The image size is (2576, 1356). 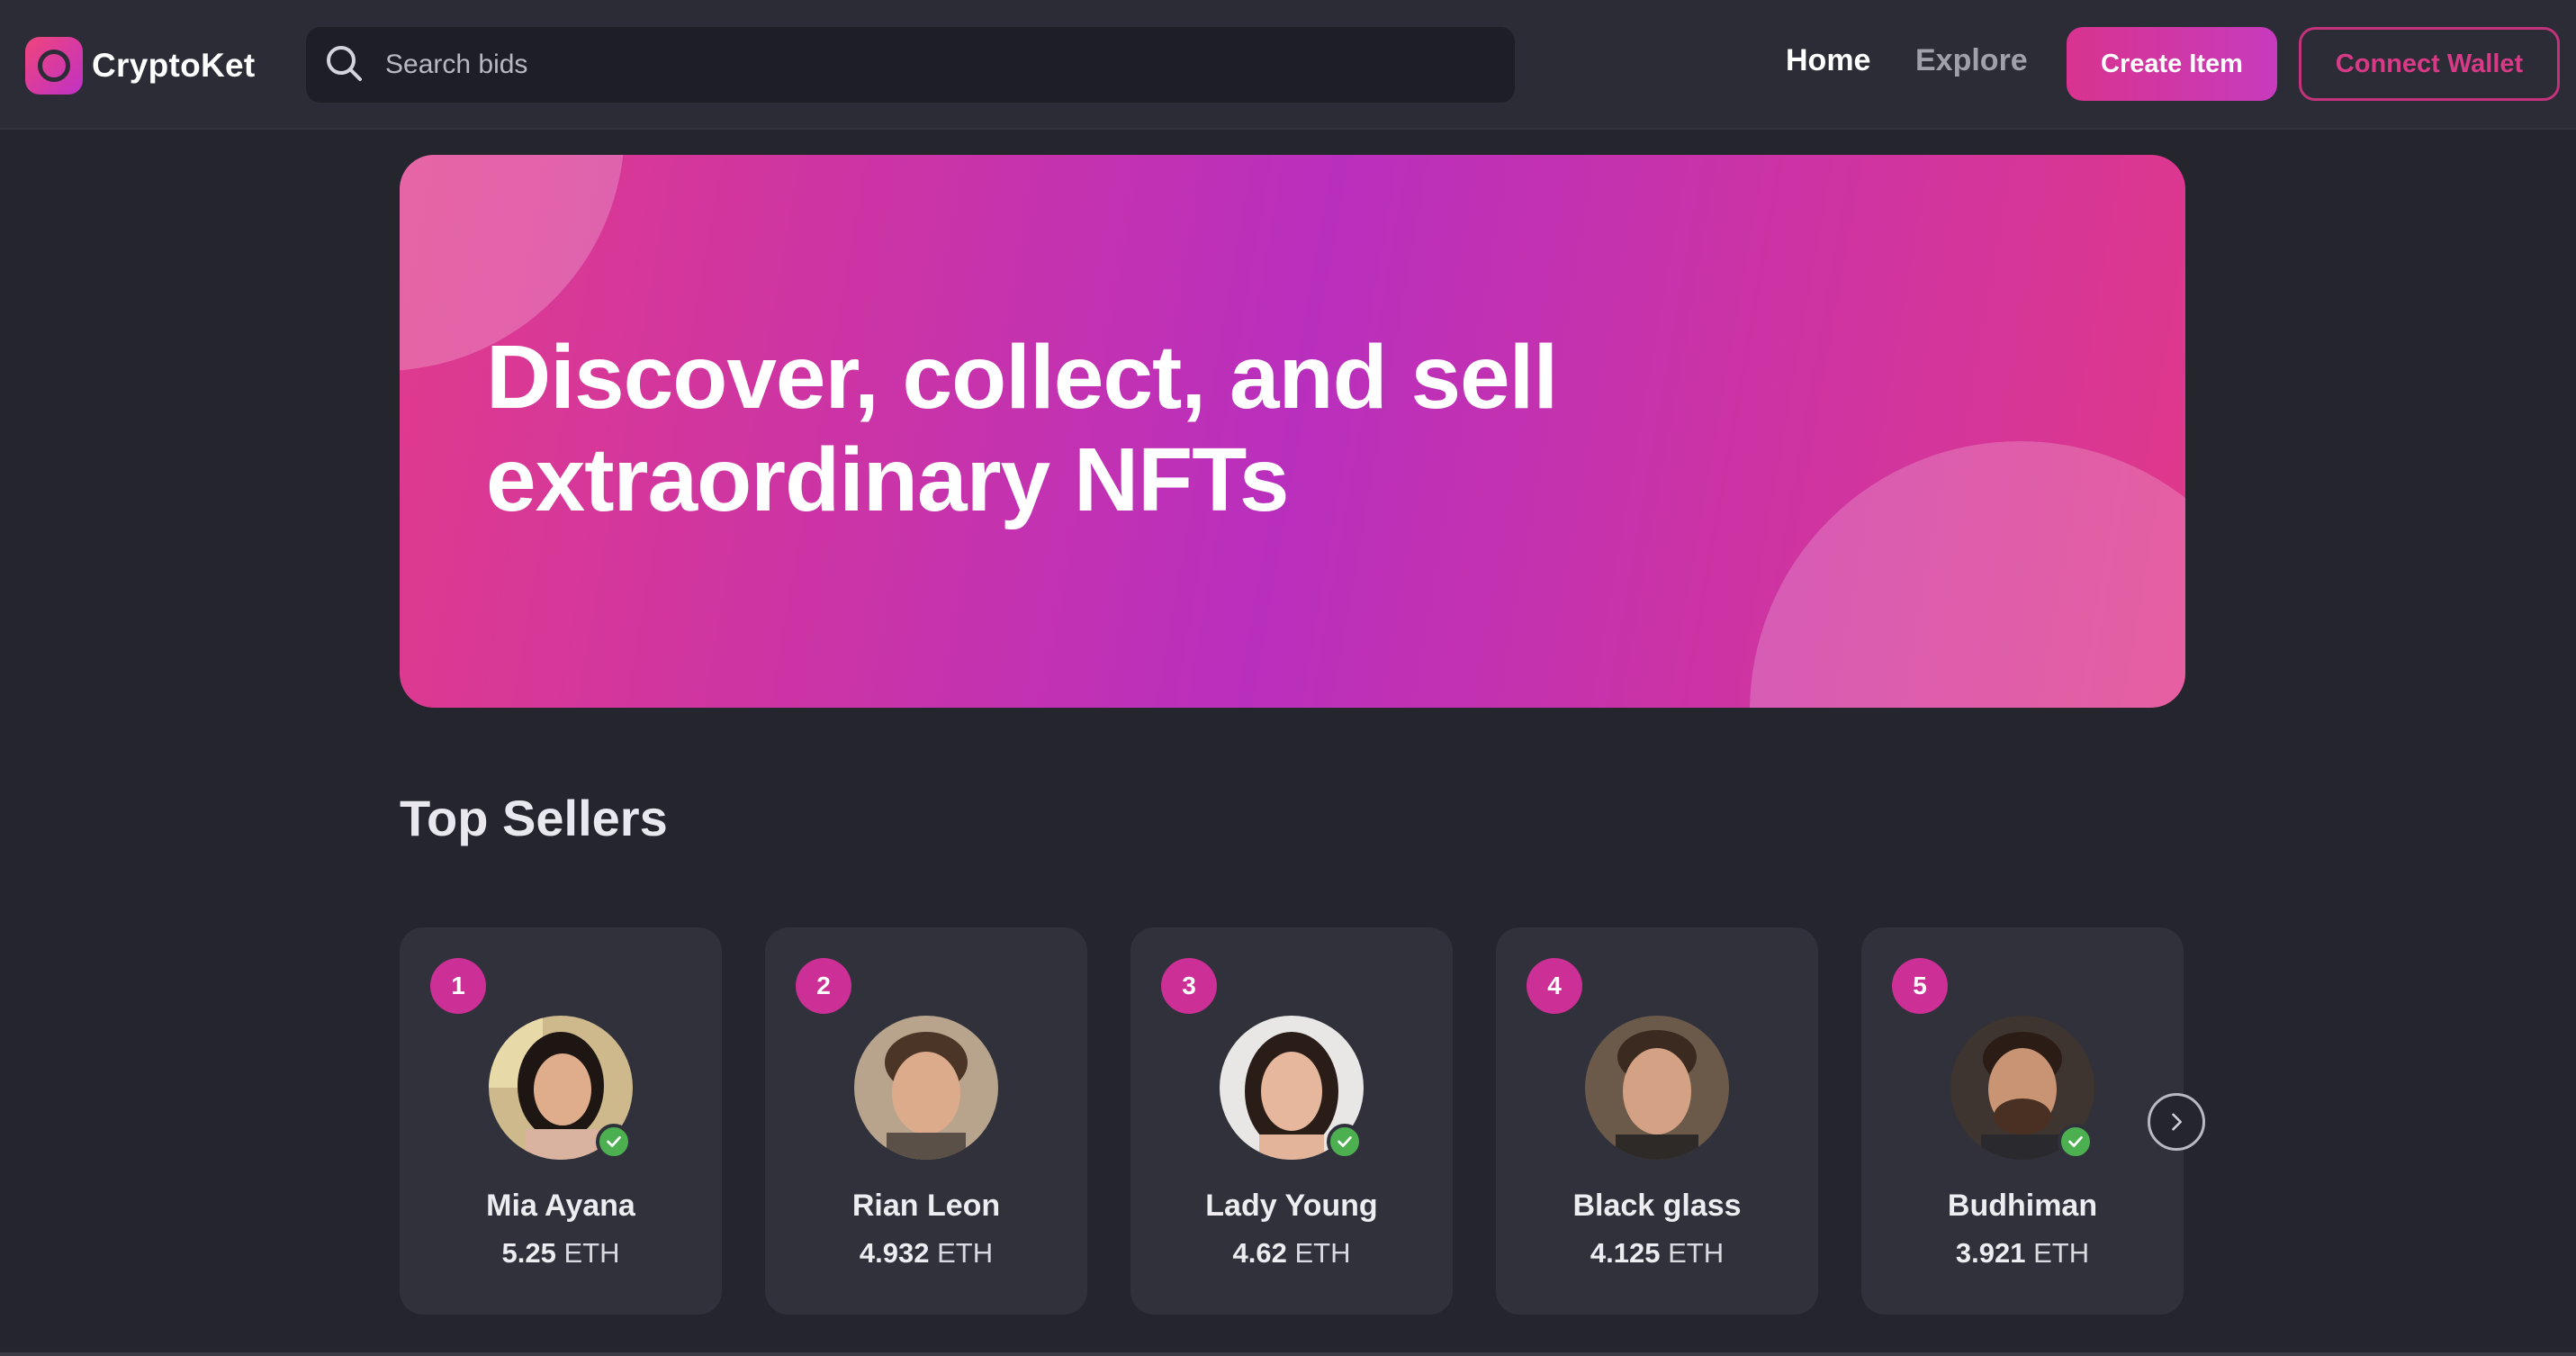 What do you see at coordinates (888, 480) in the screenshot?
I see `hero-title-line-2: extraordinary NFTs` at bounding box center [888, 480].